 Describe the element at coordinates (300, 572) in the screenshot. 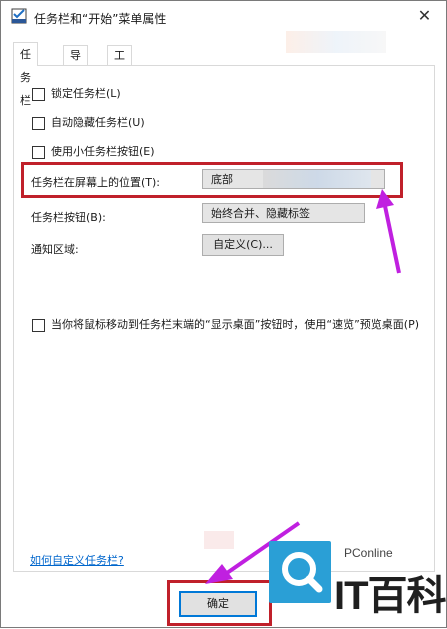

I see `brand-logo-icon` at that location.